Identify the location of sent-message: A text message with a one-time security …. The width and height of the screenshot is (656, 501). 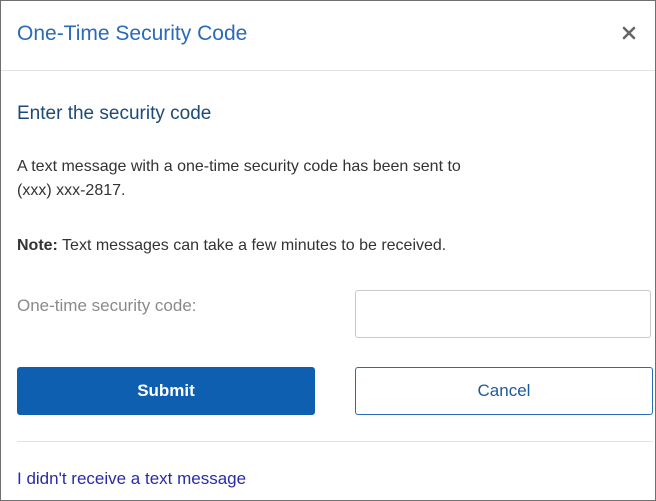
(297, 179).